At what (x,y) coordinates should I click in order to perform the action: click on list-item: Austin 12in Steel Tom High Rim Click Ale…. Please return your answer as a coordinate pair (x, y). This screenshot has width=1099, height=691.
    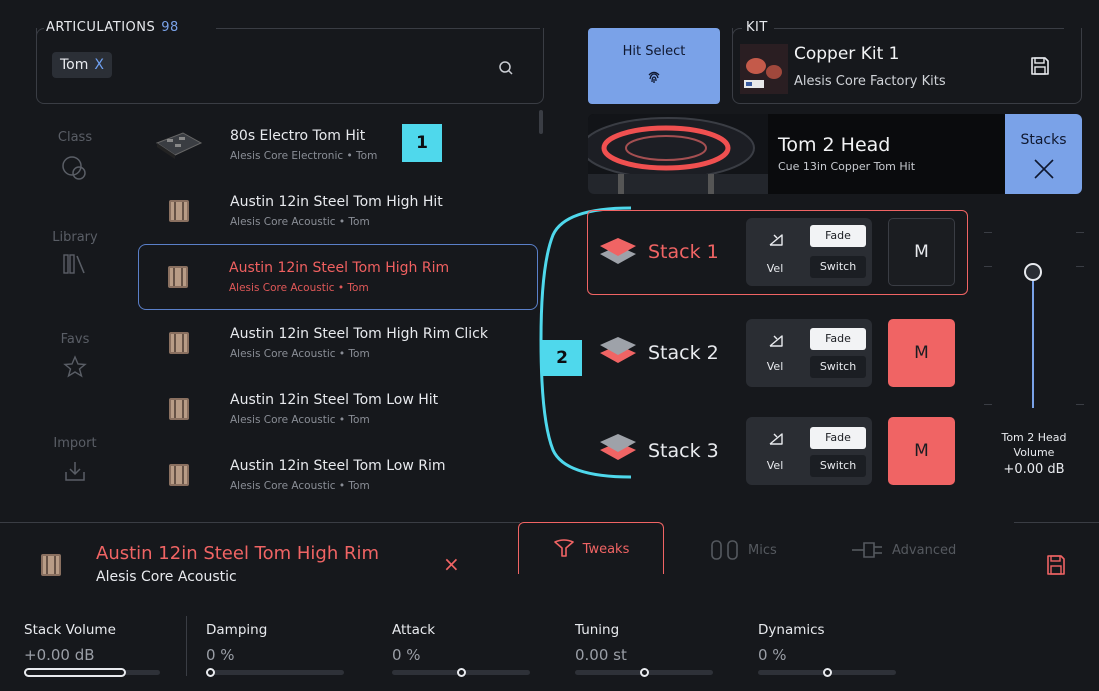
    Looking at the image, I should click on (338, 343).